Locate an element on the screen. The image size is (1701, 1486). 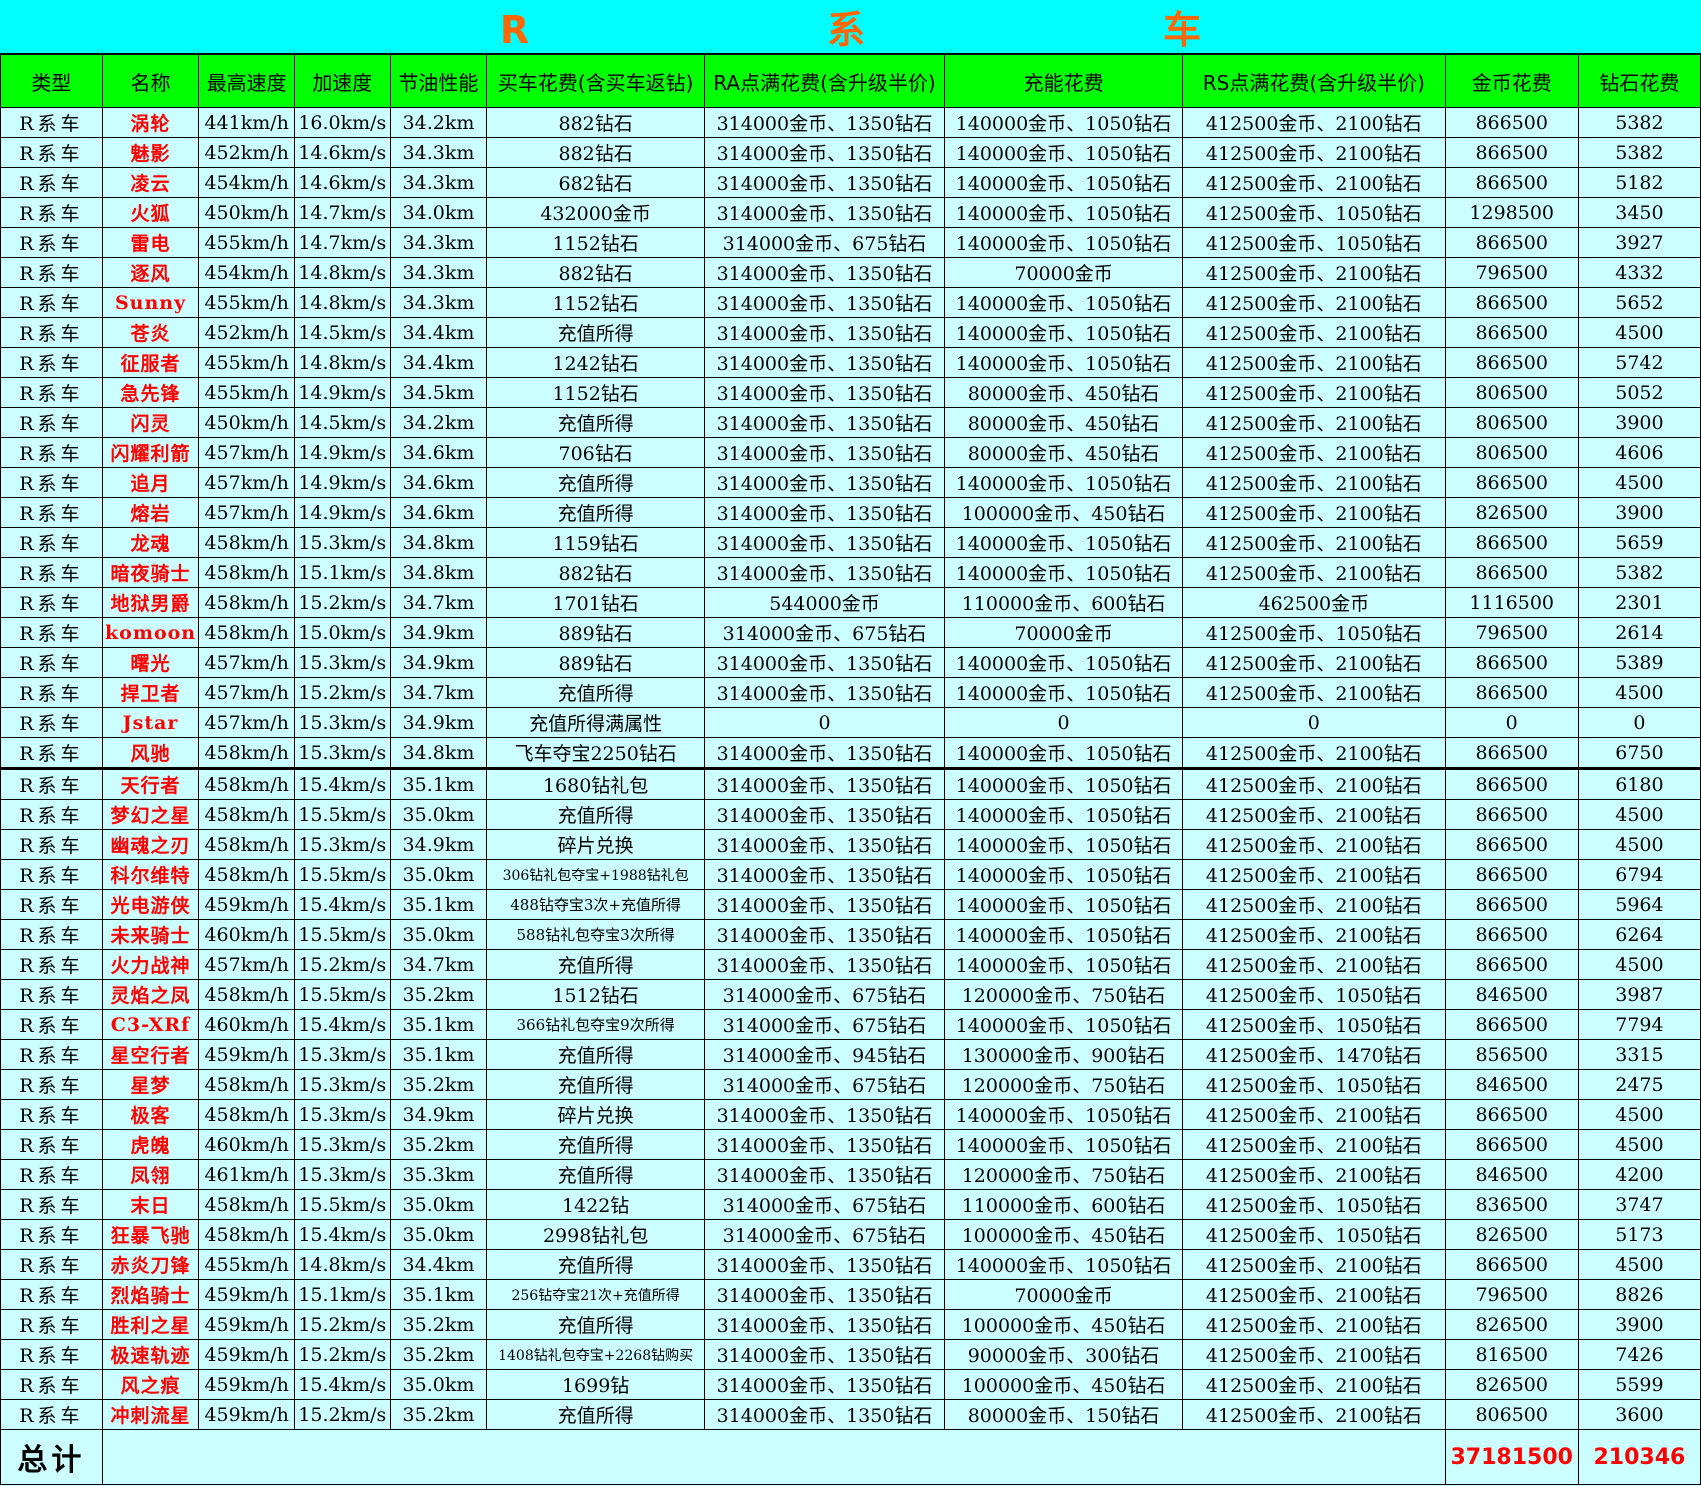
cell-rs: 462500金币 is located at coordinates (1314, 602).